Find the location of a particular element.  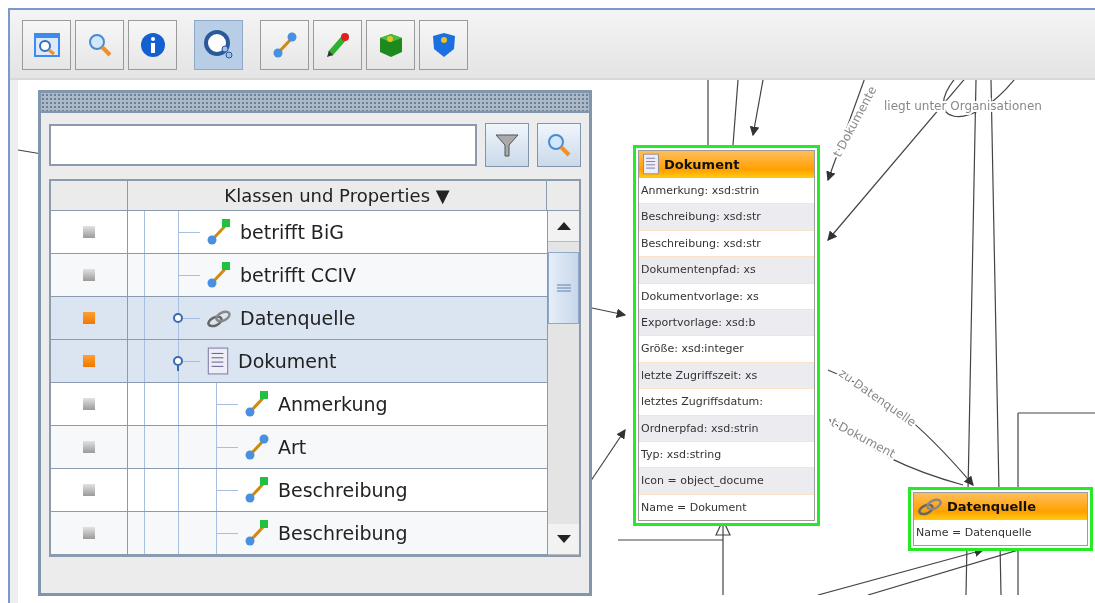

class-attribute: Dokumentenpfad: xs is located at coordinates (726, 270).